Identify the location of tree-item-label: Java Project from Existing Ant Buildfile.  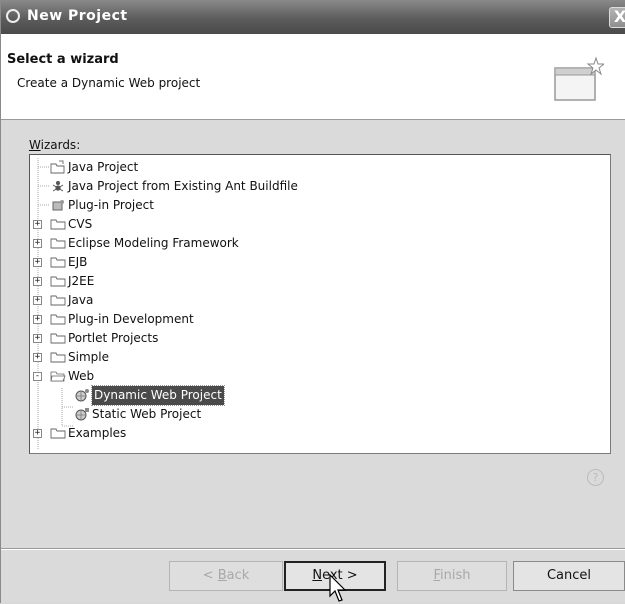
(183, 186).